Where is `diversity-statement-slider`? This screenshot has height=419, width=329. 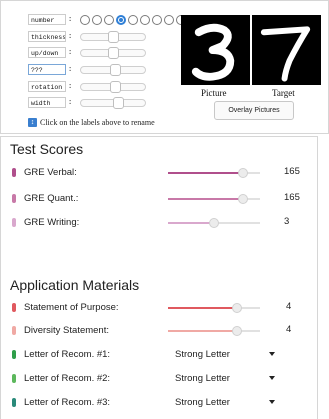 diversity-statement-slider is located at coordinates (214, 331).